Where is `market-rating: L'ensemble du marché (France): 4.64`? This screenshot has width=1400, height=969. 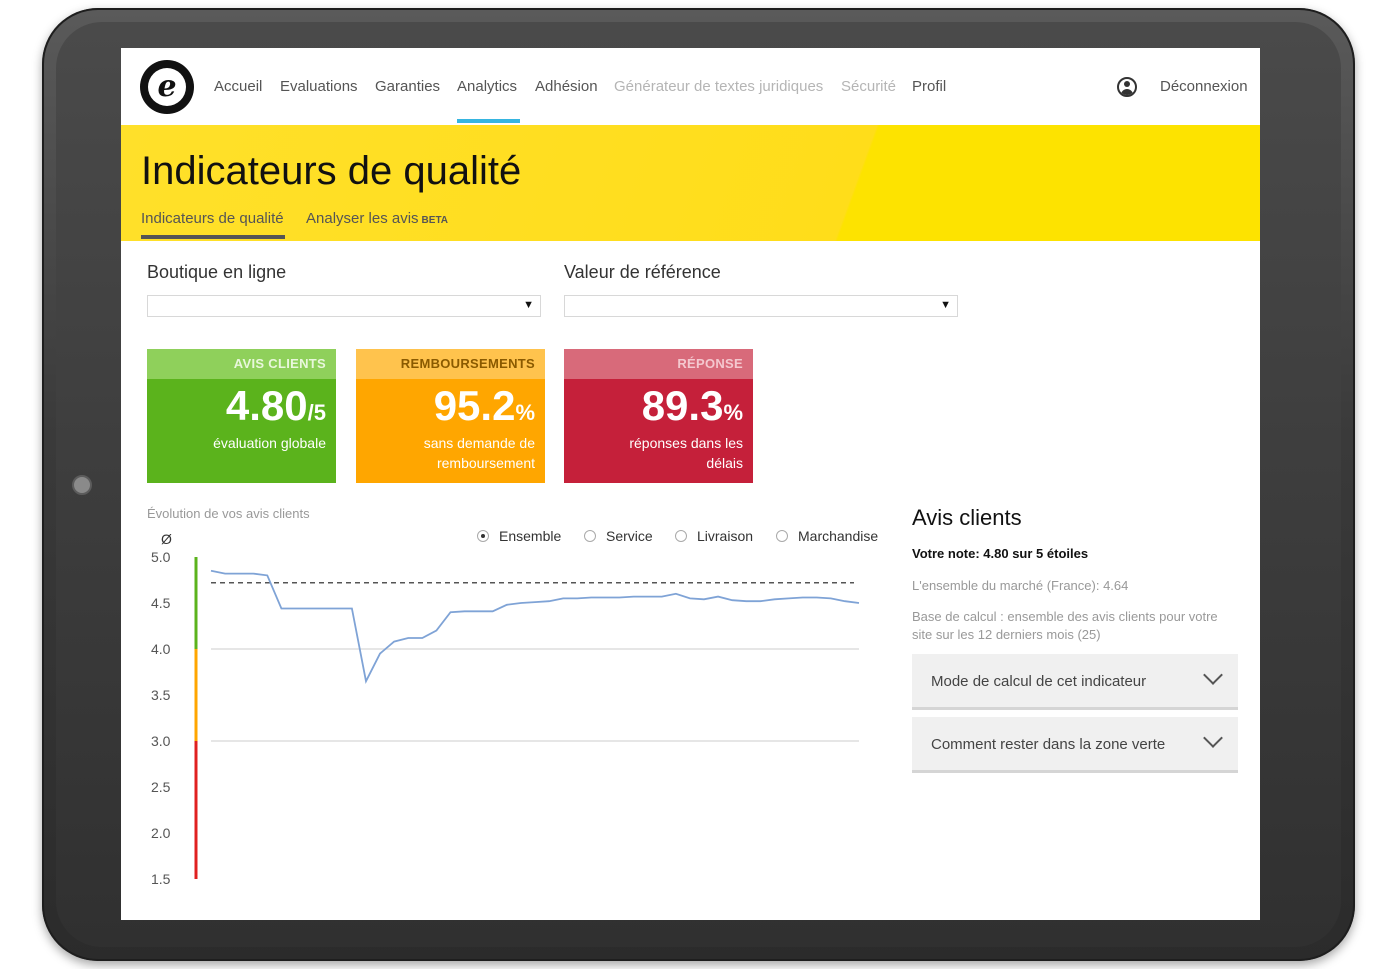
market-rating: L'ensemble du marché (France): 4.64 is located at coordinates (1020, 585).